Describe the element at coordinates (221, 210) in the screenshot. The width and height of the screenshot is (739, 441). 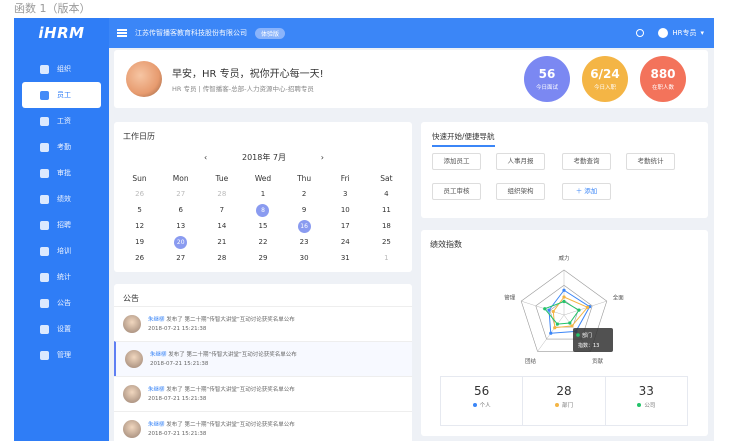
I see `calendar-day: 7` at that location.